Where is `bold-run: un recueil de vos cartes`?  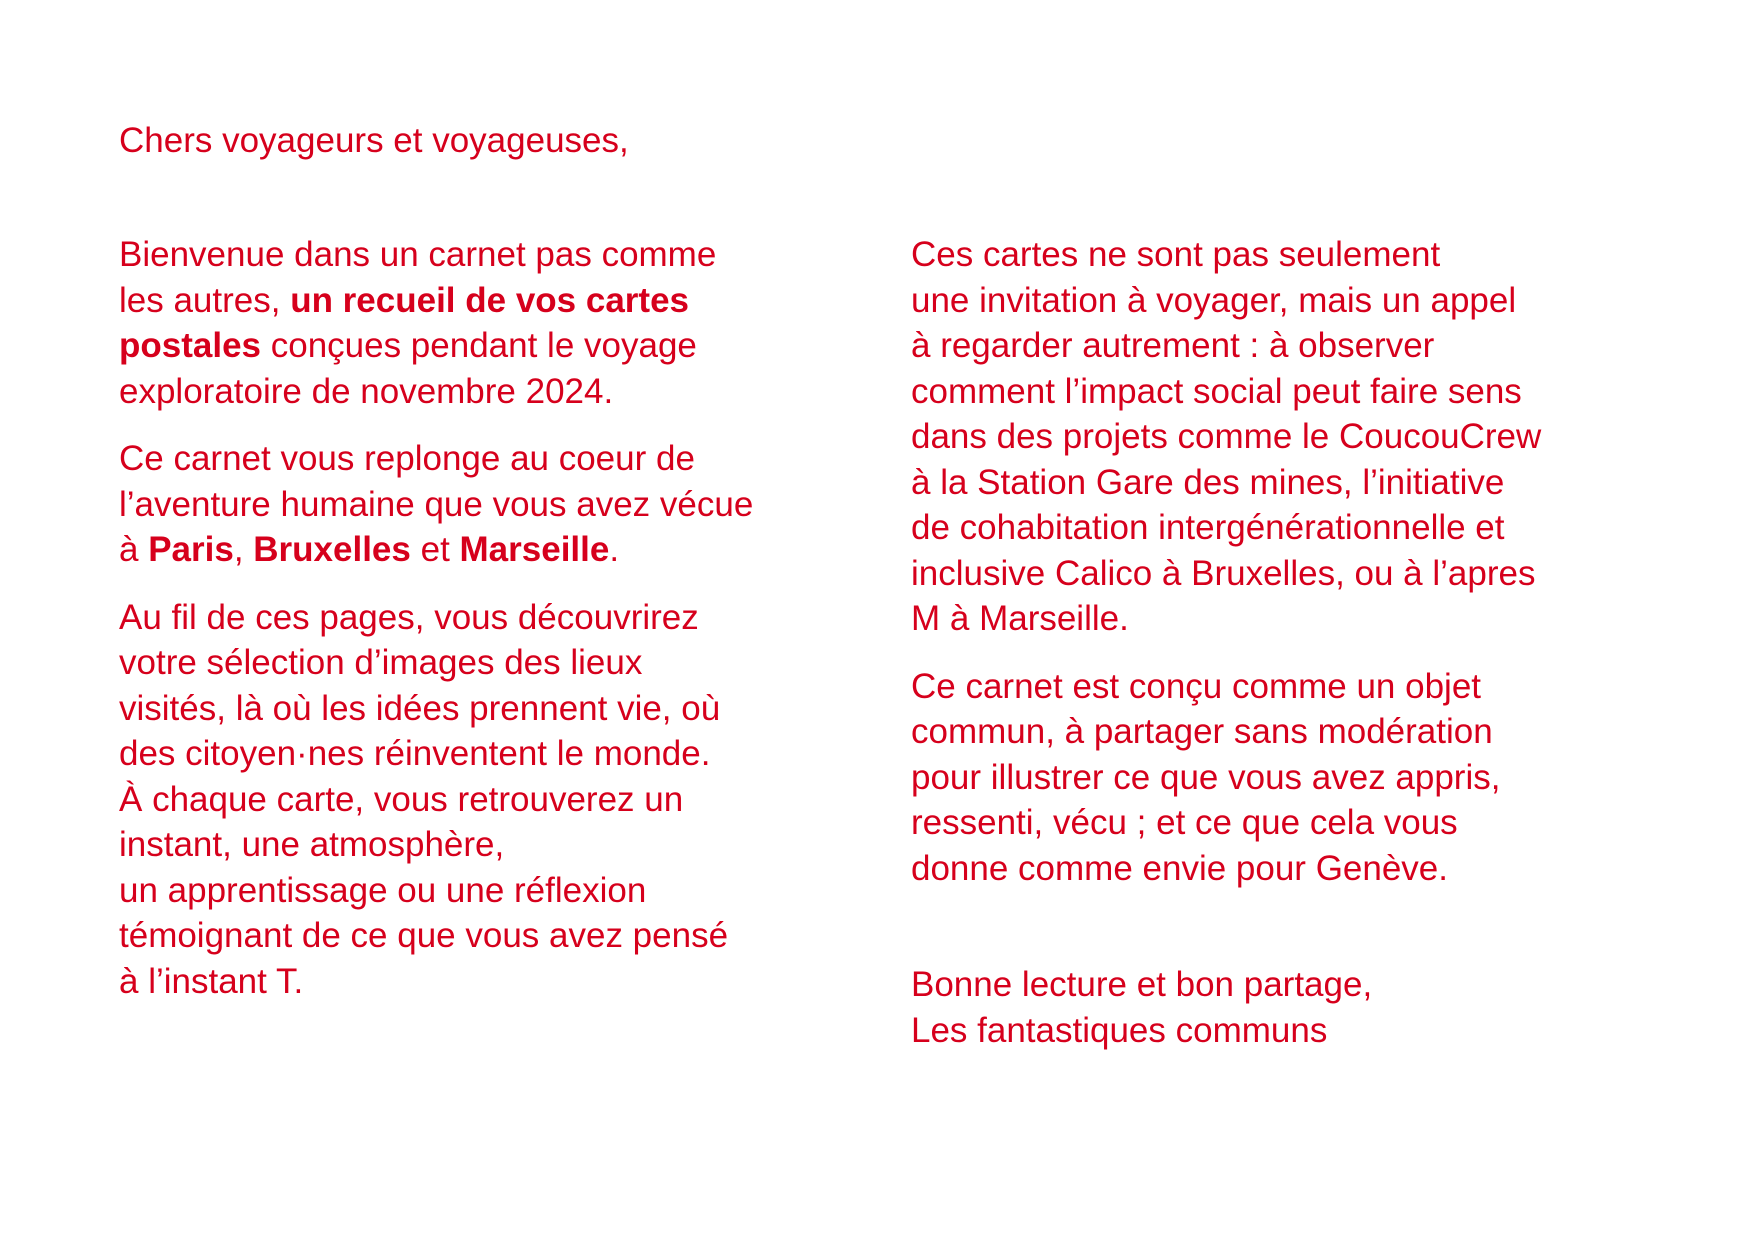 bold-run: un recueil de vos cartes is located at coordinates (489, 300).